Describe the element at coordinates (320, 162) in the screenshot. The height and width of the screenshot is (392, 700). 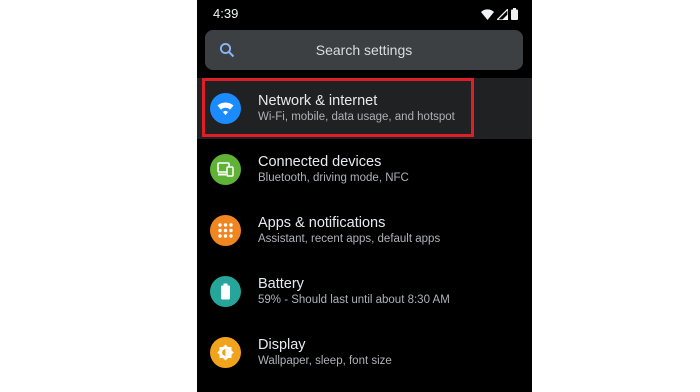
I see `settings-item-title: Connected devices` at that location.